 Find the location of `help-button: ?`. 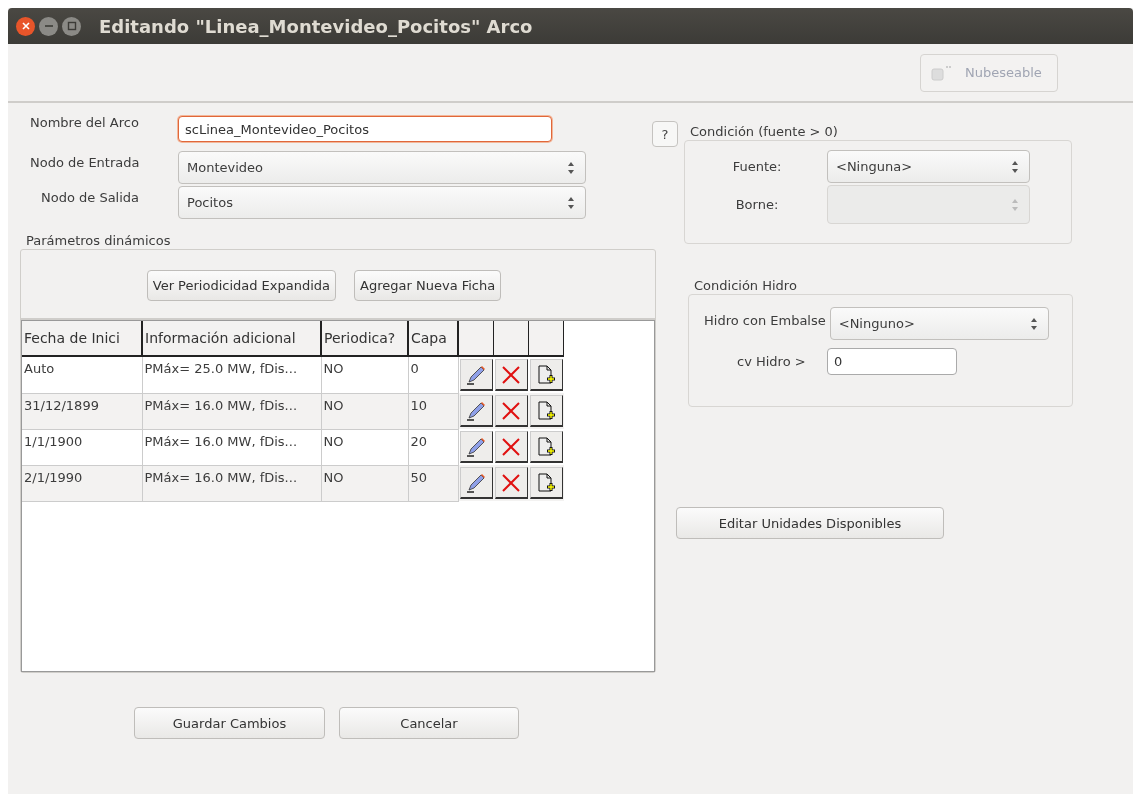

help-button: ? is located at coordinates (665, 134).